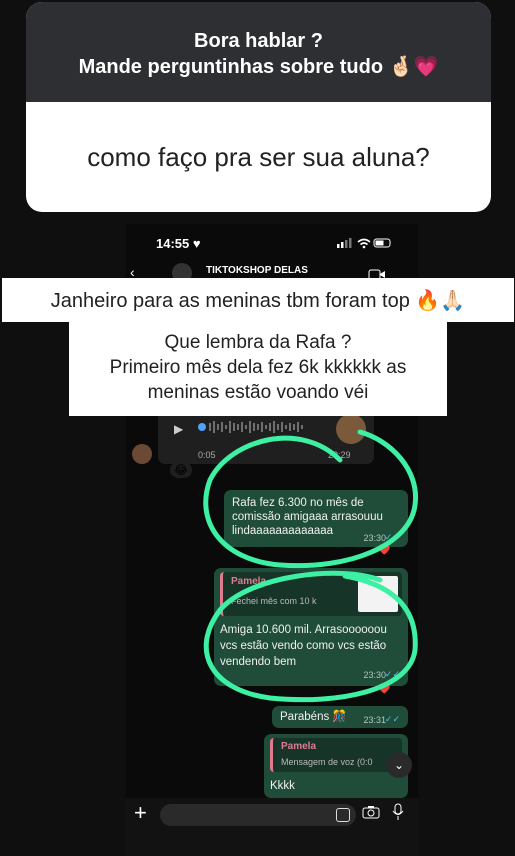 The width and height of the screenshot is (515, 856). What do you see at coordinates (258, 392) in the screenshot?
I see `caption-2-line3: meninas estão voando véi` at bounding box center [258, 392].